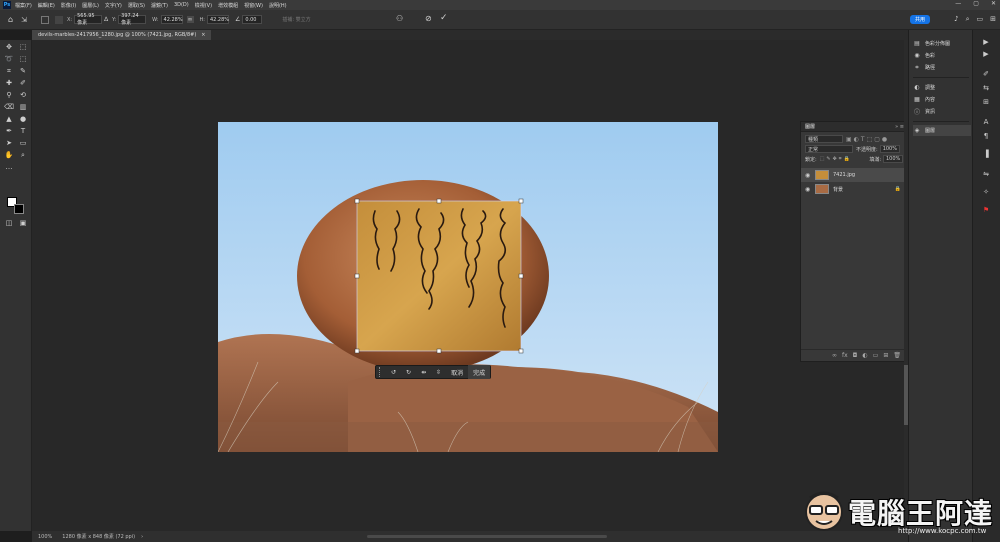 This screenshot has height=542, width=1000. Describe the element at coordinates (136, 5) in the screenshot. I see `menu-select: 選取(S)` at that location.